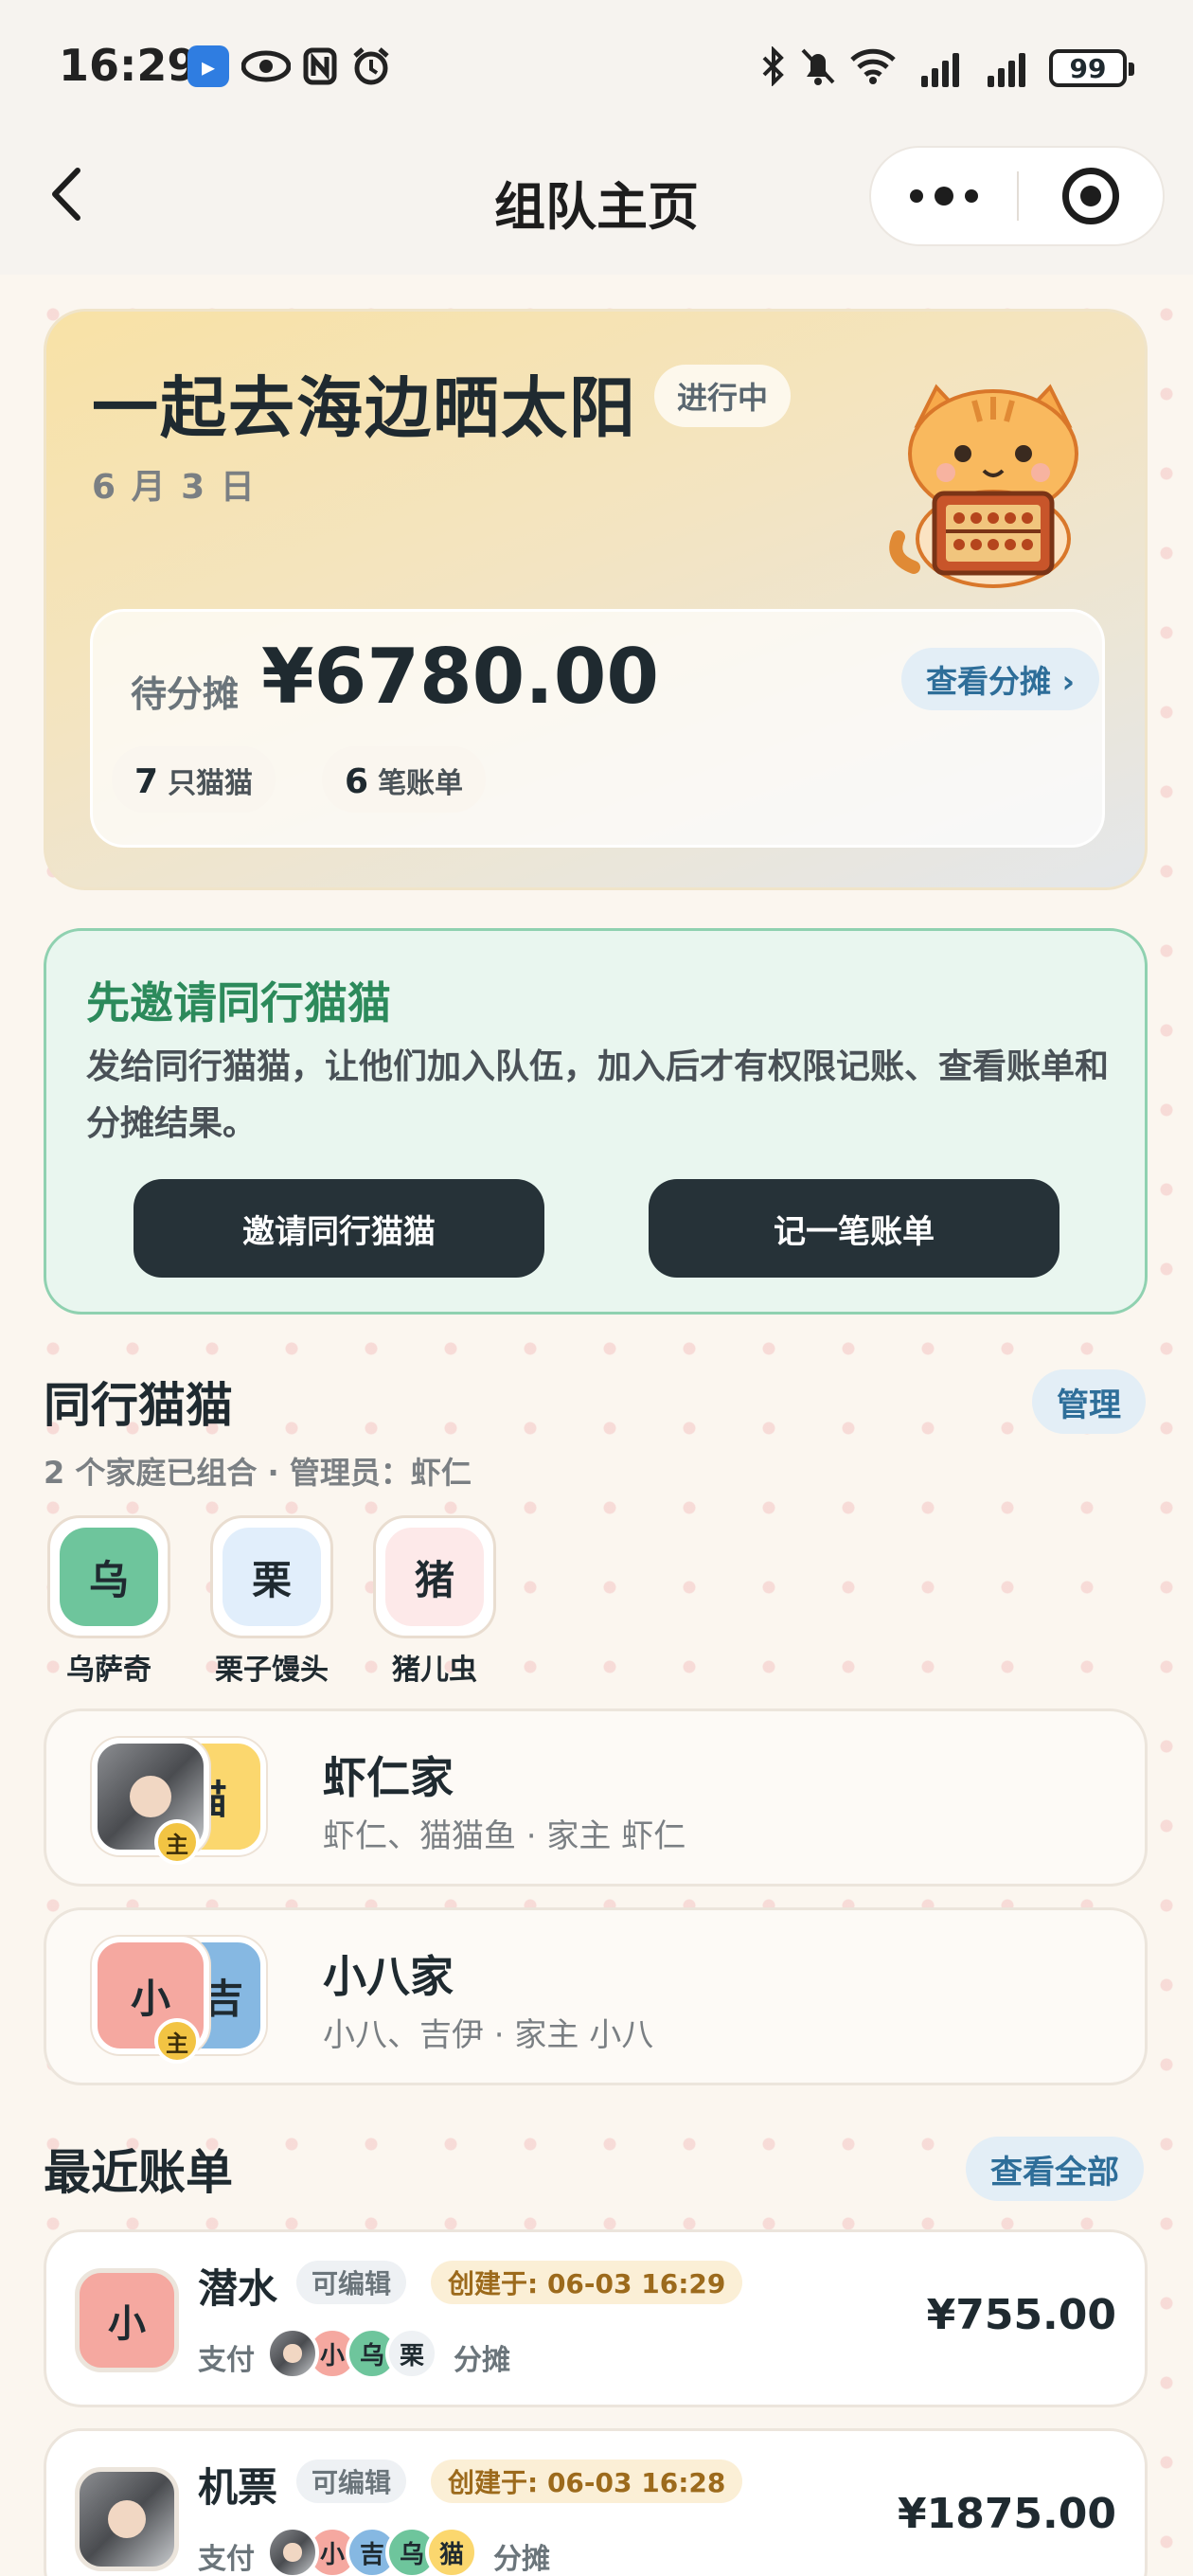 The height and width of the screenshot is (2576, 1193). Describe the element at coordinates (1055, 2169) in the screenshot. I see `view-all-button: 查看全部` at that location.